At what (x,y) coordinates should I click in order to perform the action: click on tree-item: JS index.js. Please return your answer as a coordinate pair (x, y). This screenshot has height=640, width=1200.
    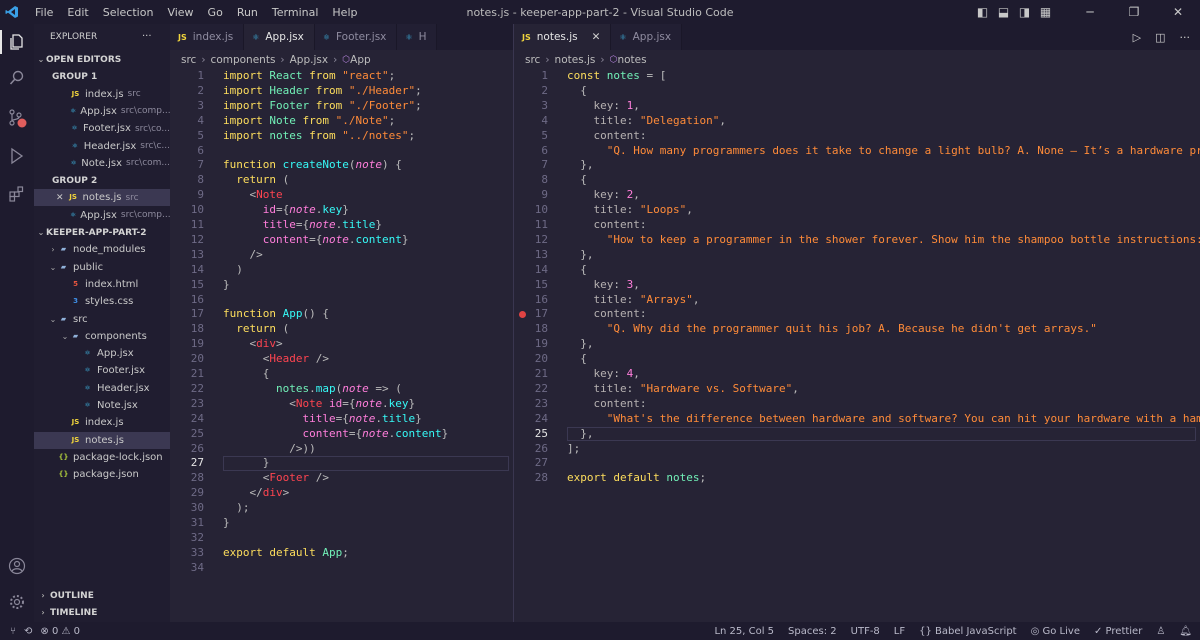
    Looking at the image, I should click on (102, 422).